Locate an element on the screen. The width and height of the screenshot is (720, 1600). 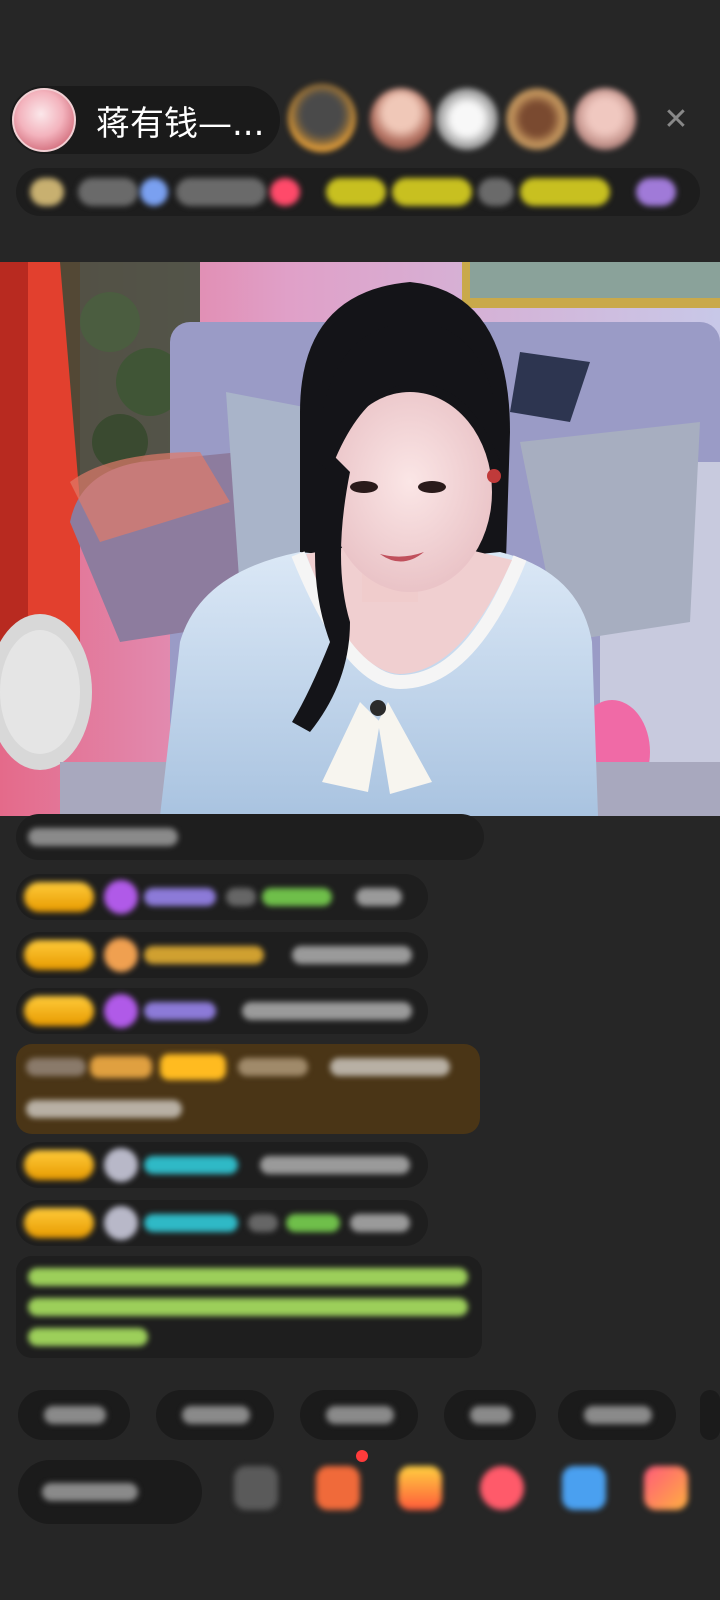
highlight-message is located at coordinates (248, 1089).